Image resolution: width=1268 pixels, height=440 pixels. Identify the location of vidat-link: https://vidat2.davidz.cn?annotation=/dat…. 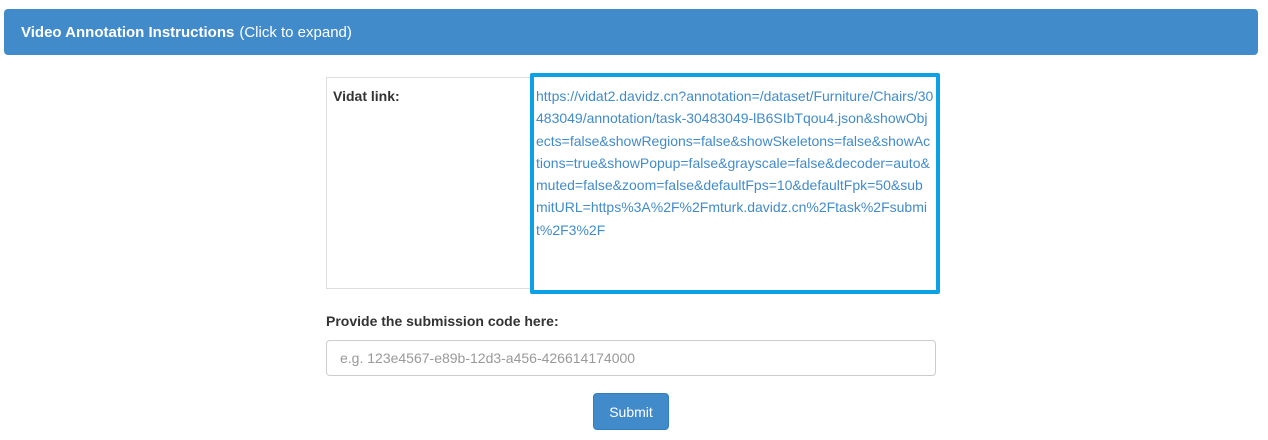
(735, 163).